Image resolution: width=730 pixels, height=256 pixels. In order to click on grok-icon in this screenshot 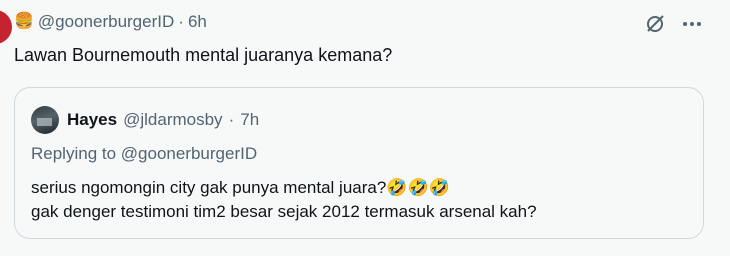, I will do `click(655, 24)`.